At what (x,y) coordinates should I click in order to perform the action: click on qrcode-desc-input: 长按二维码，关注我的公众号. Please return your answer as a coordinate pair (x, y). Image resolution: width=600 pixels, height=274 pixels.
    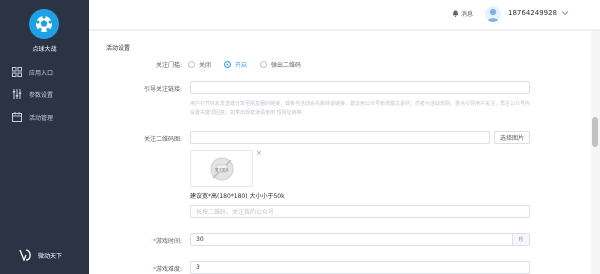
    Looking at the image, I should click on (360, 211).